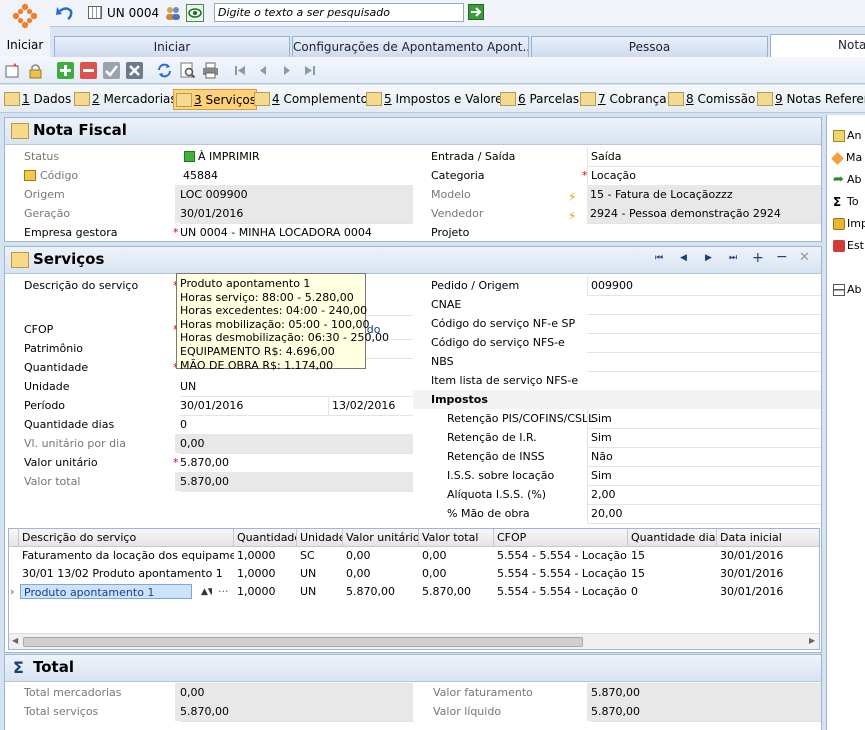  I want to click on next-record-icon, so click(286, 70).